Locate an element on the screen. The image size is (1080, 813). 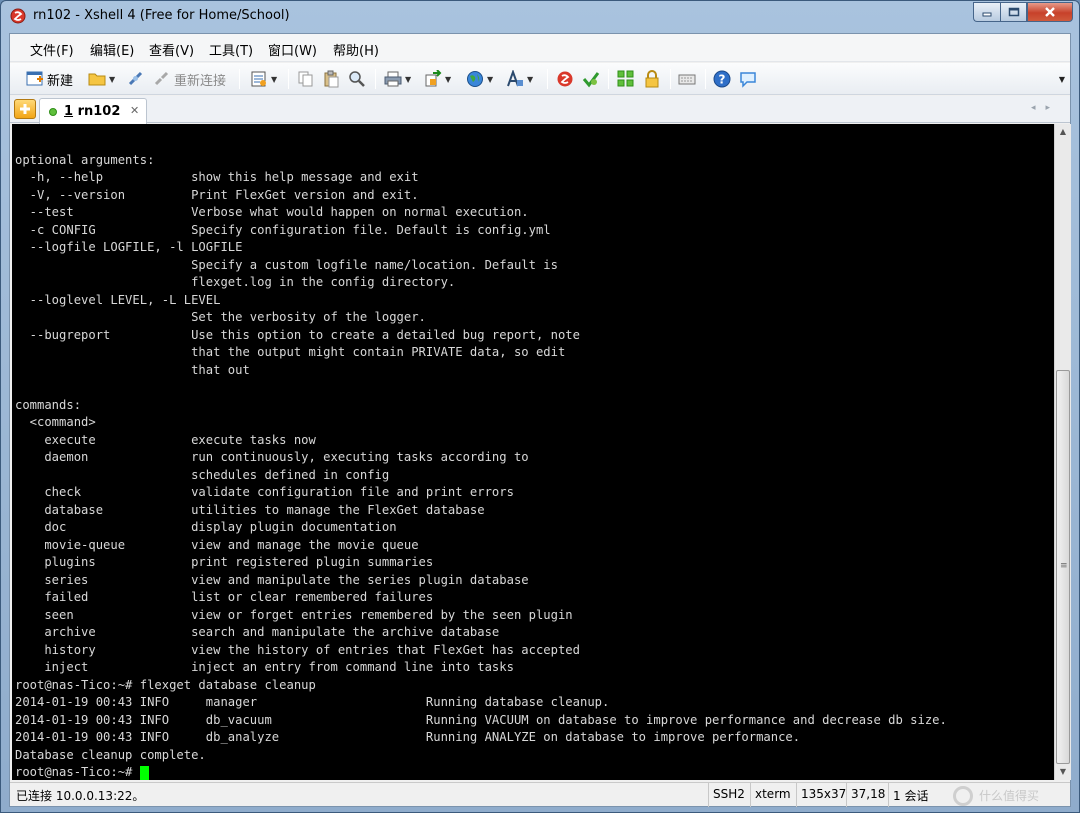
globe-button: ▼ is located at coordinates (479, 79).